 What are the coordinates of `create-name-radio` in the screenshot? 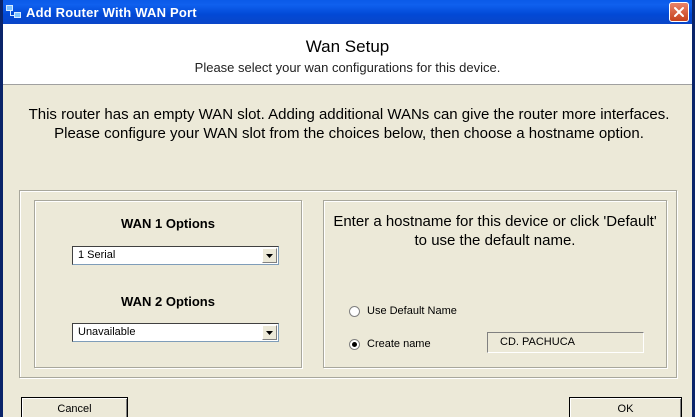 It's located at (354, 344).